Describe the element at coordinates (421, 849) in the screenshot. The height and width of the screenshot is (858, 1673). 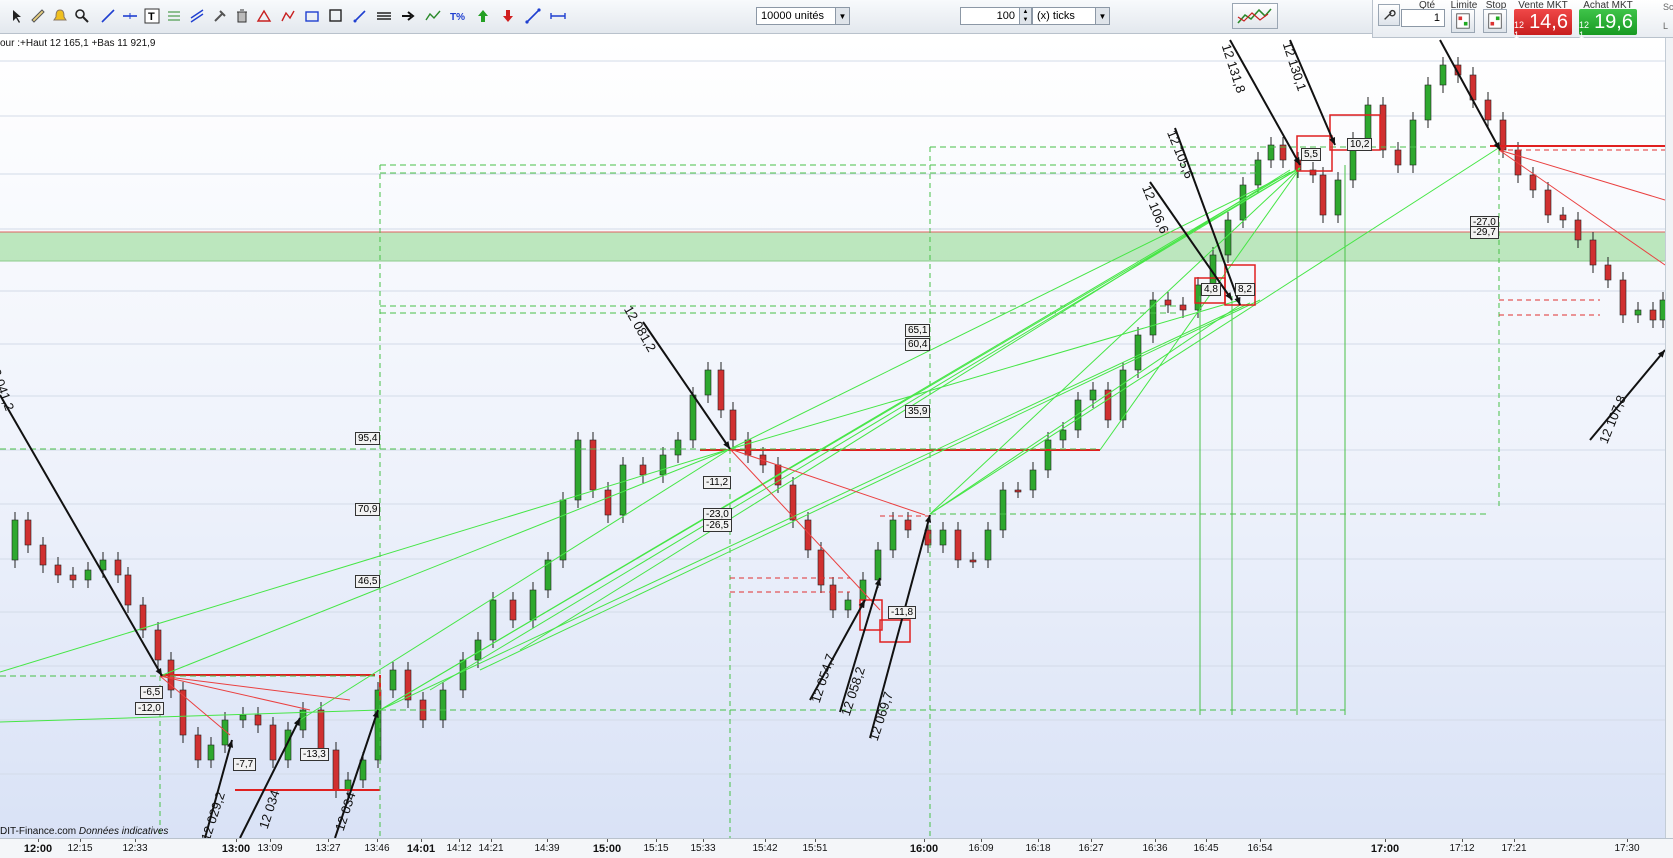
I see `time-tick-label: 14:01` at that location.